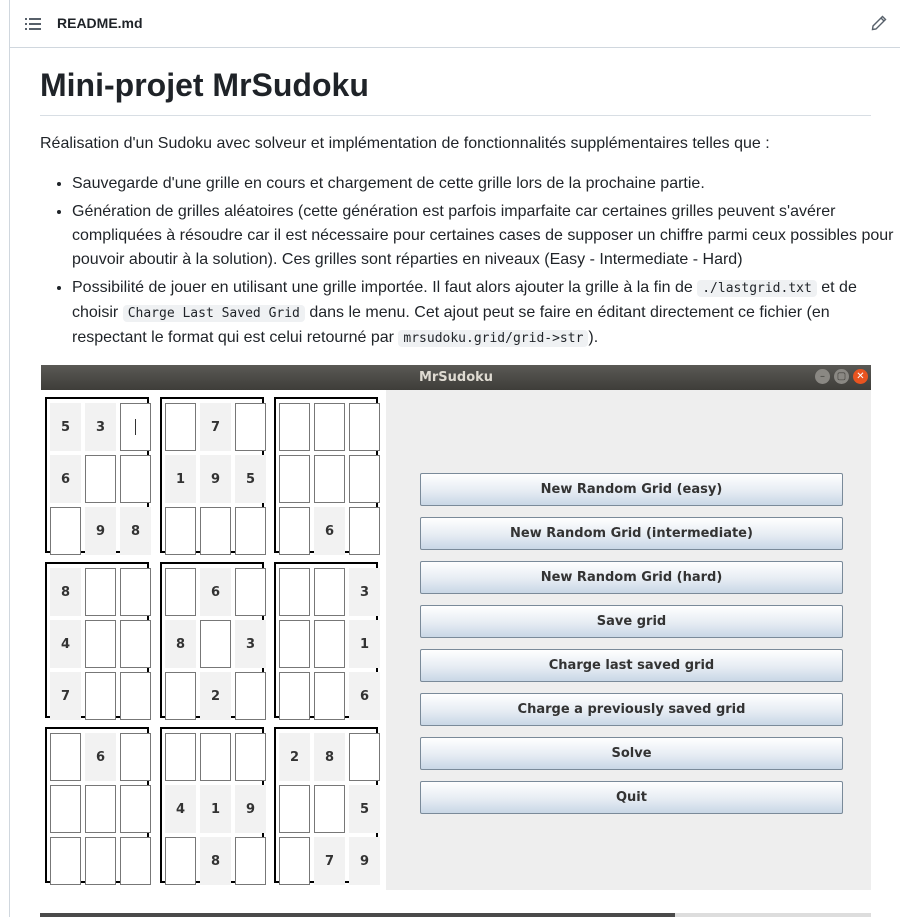  Describe the element at coordinates (773, 915) in the screenshot. I see `next-screenshot-edge` at that location.